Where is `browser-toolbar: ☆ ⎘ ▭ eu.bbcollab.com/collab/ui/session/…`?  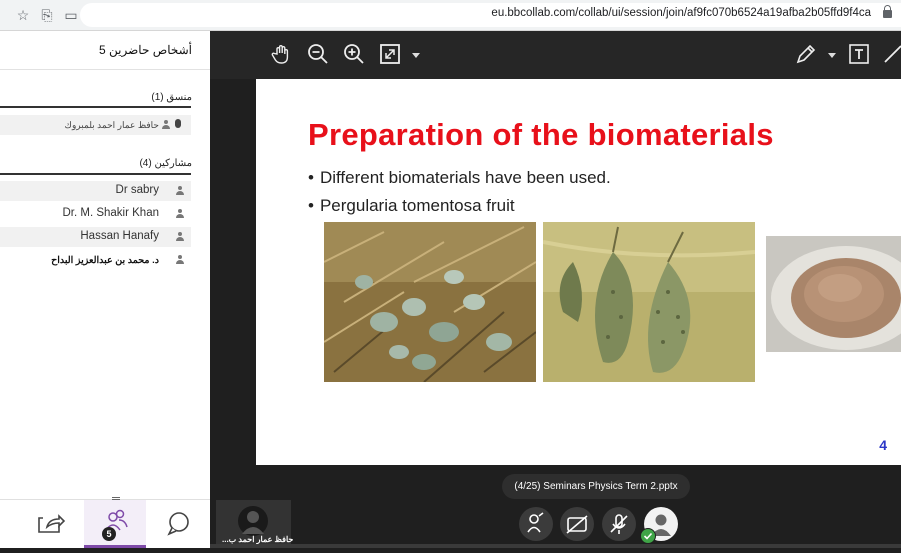 browser-toolbar: ☆ ⎘ ▭ eu.bbcollab.com/collab/ui/session/… is located at coordinates (450, 15).